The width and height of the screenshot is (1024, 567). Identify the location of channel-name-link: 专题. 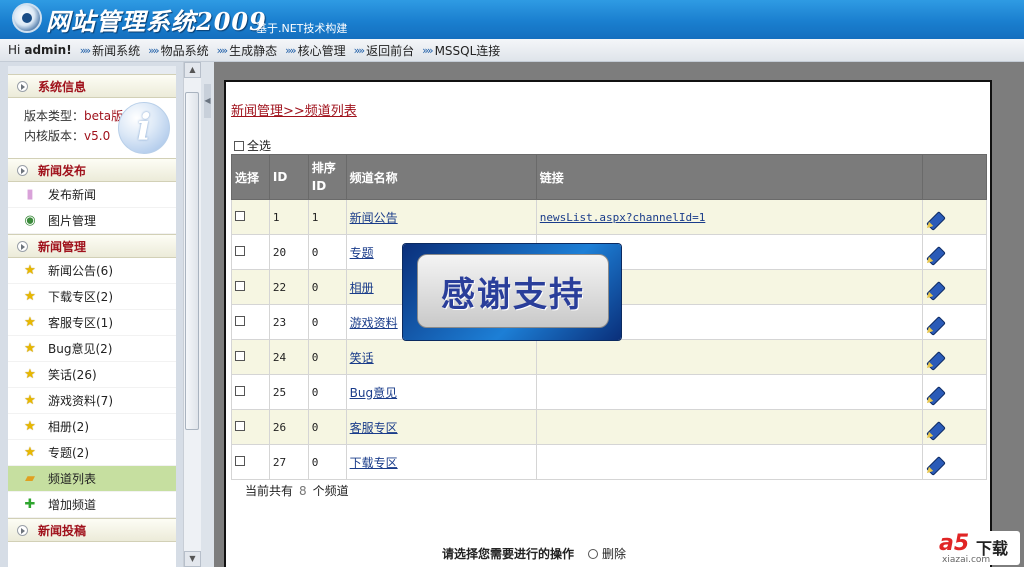
(362, 253).